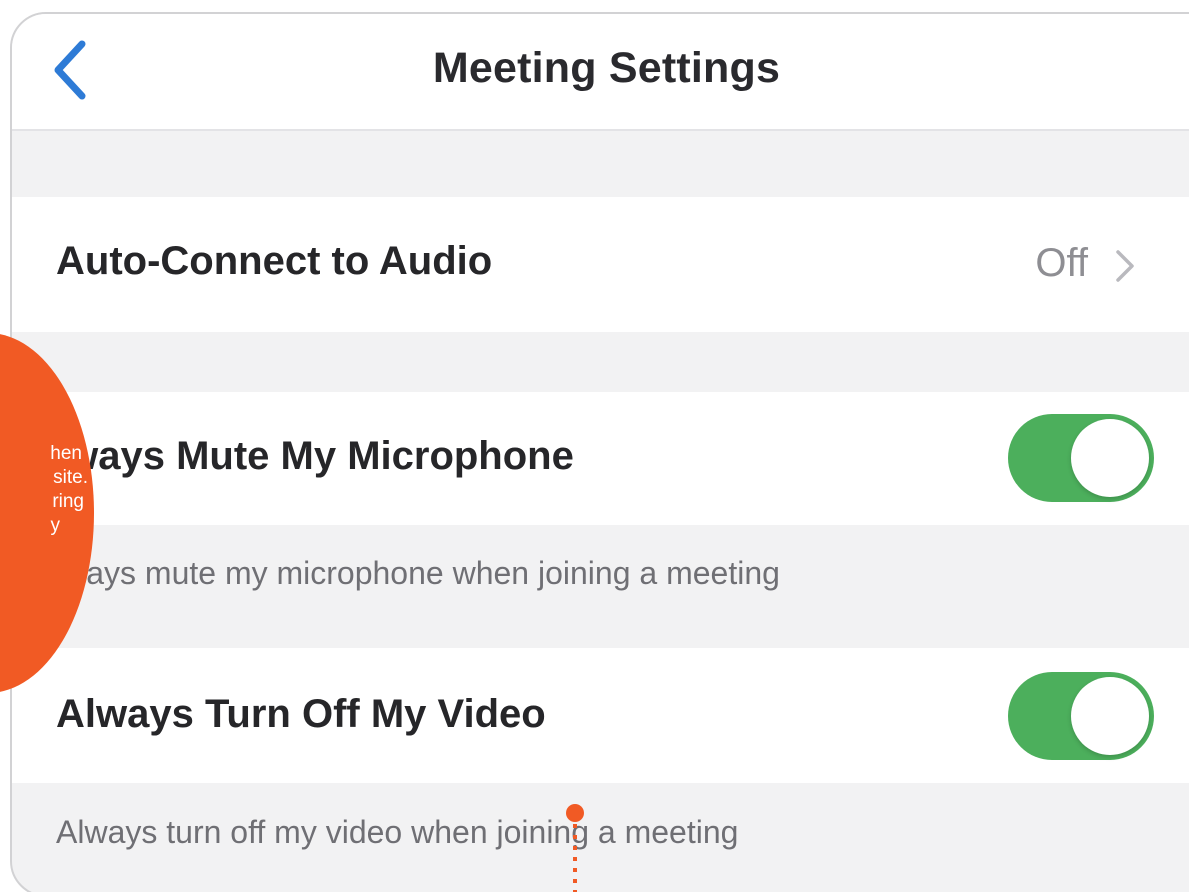 The width and height of the screenshot is (1189, 892). I want to click on navigation-bar: Meeting Settings, so click(600, 72).